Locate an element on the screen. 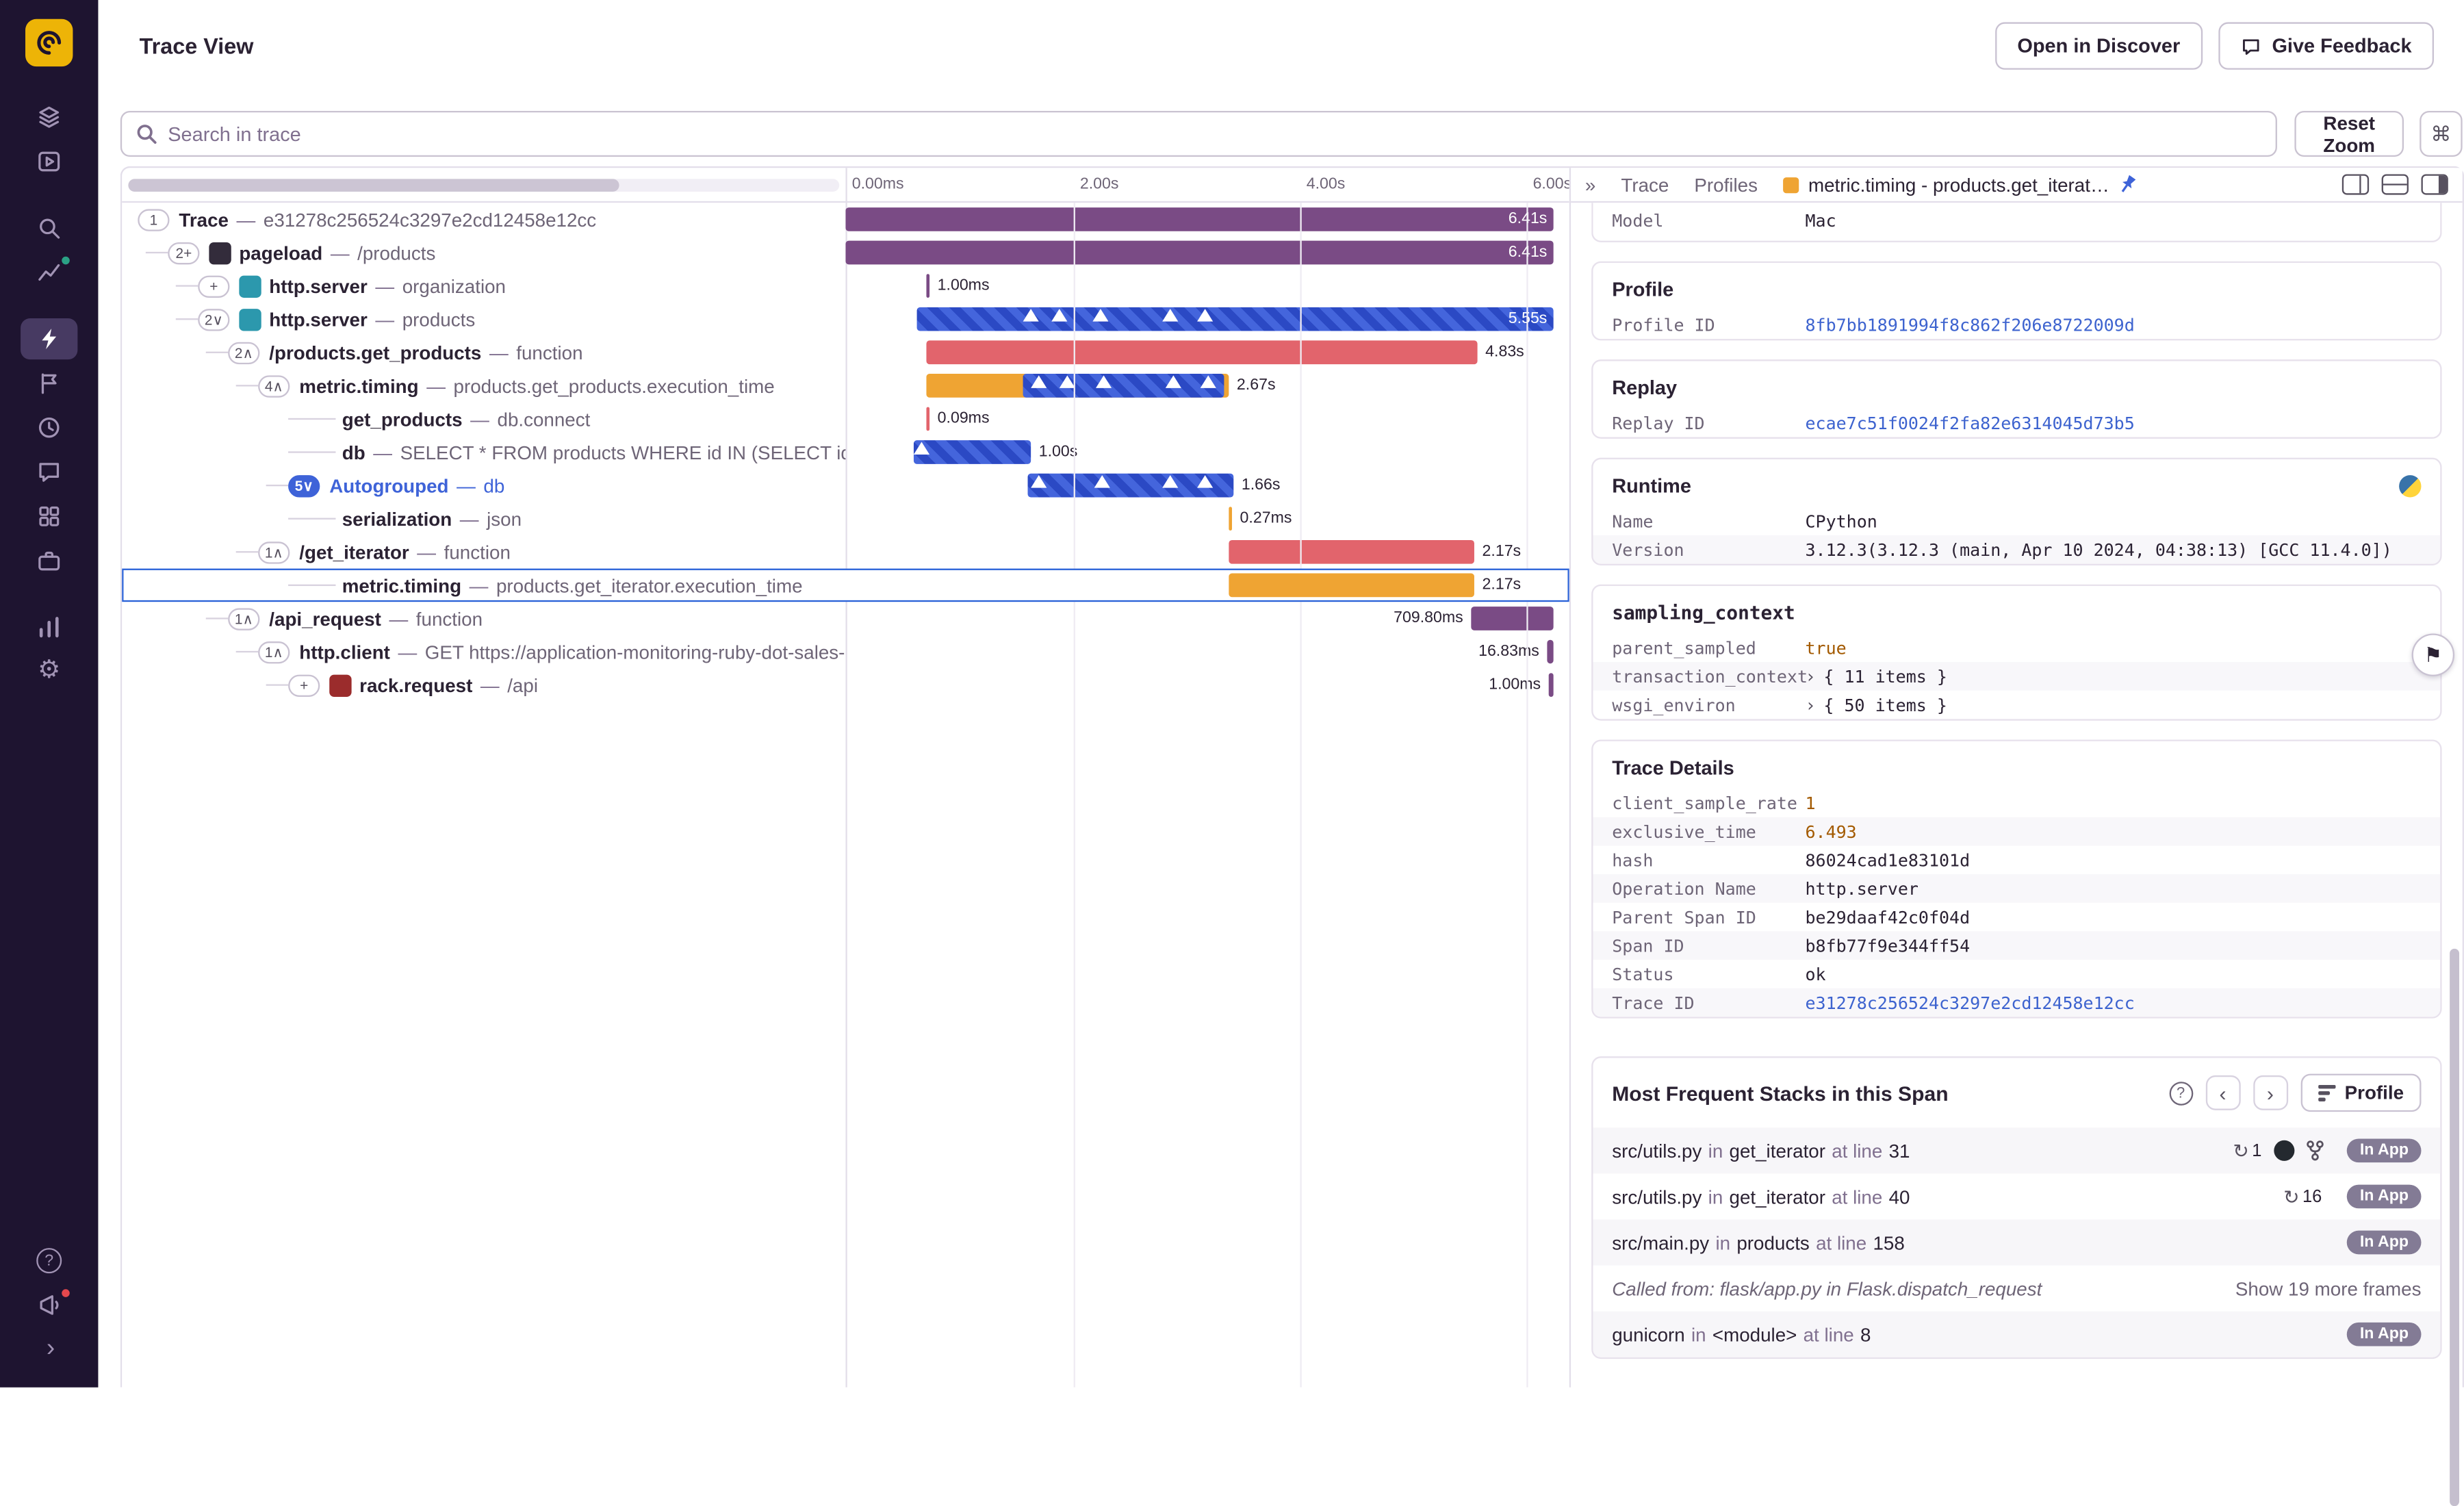 The width and height of the screenshot is (2464, 1506). row-expand-badge: 1 is located at coordinates (154, 219).